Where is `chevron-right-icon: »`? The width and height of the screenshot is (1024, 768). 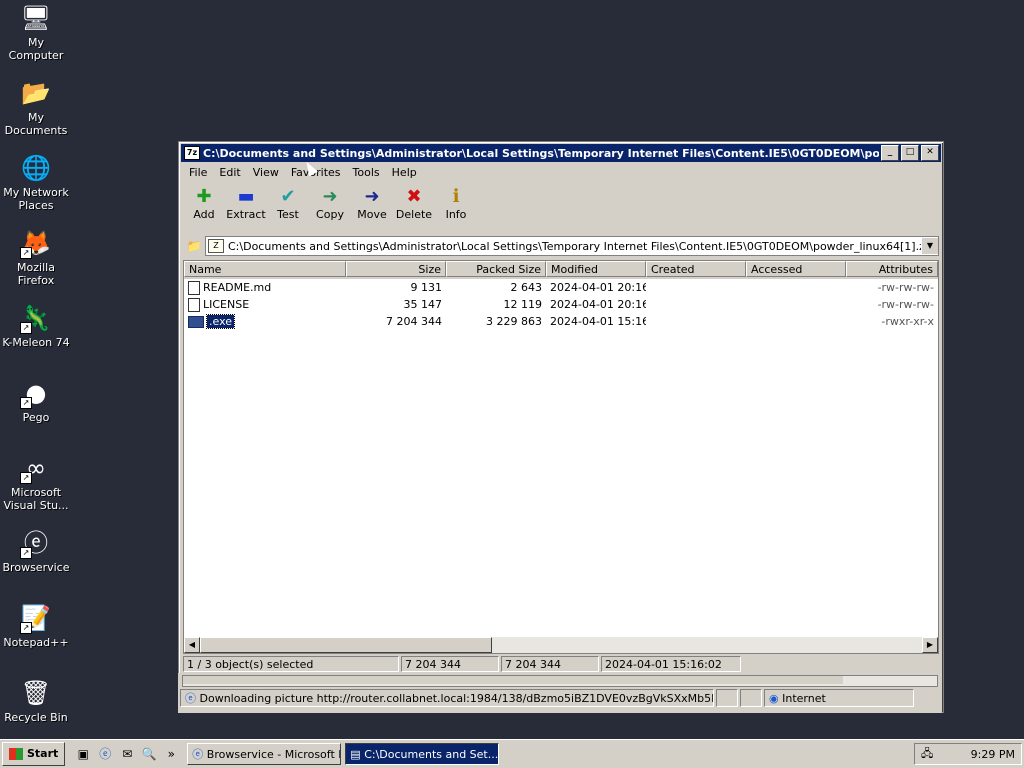 chevron-right-icon: » is located at coordinates (171, 754).